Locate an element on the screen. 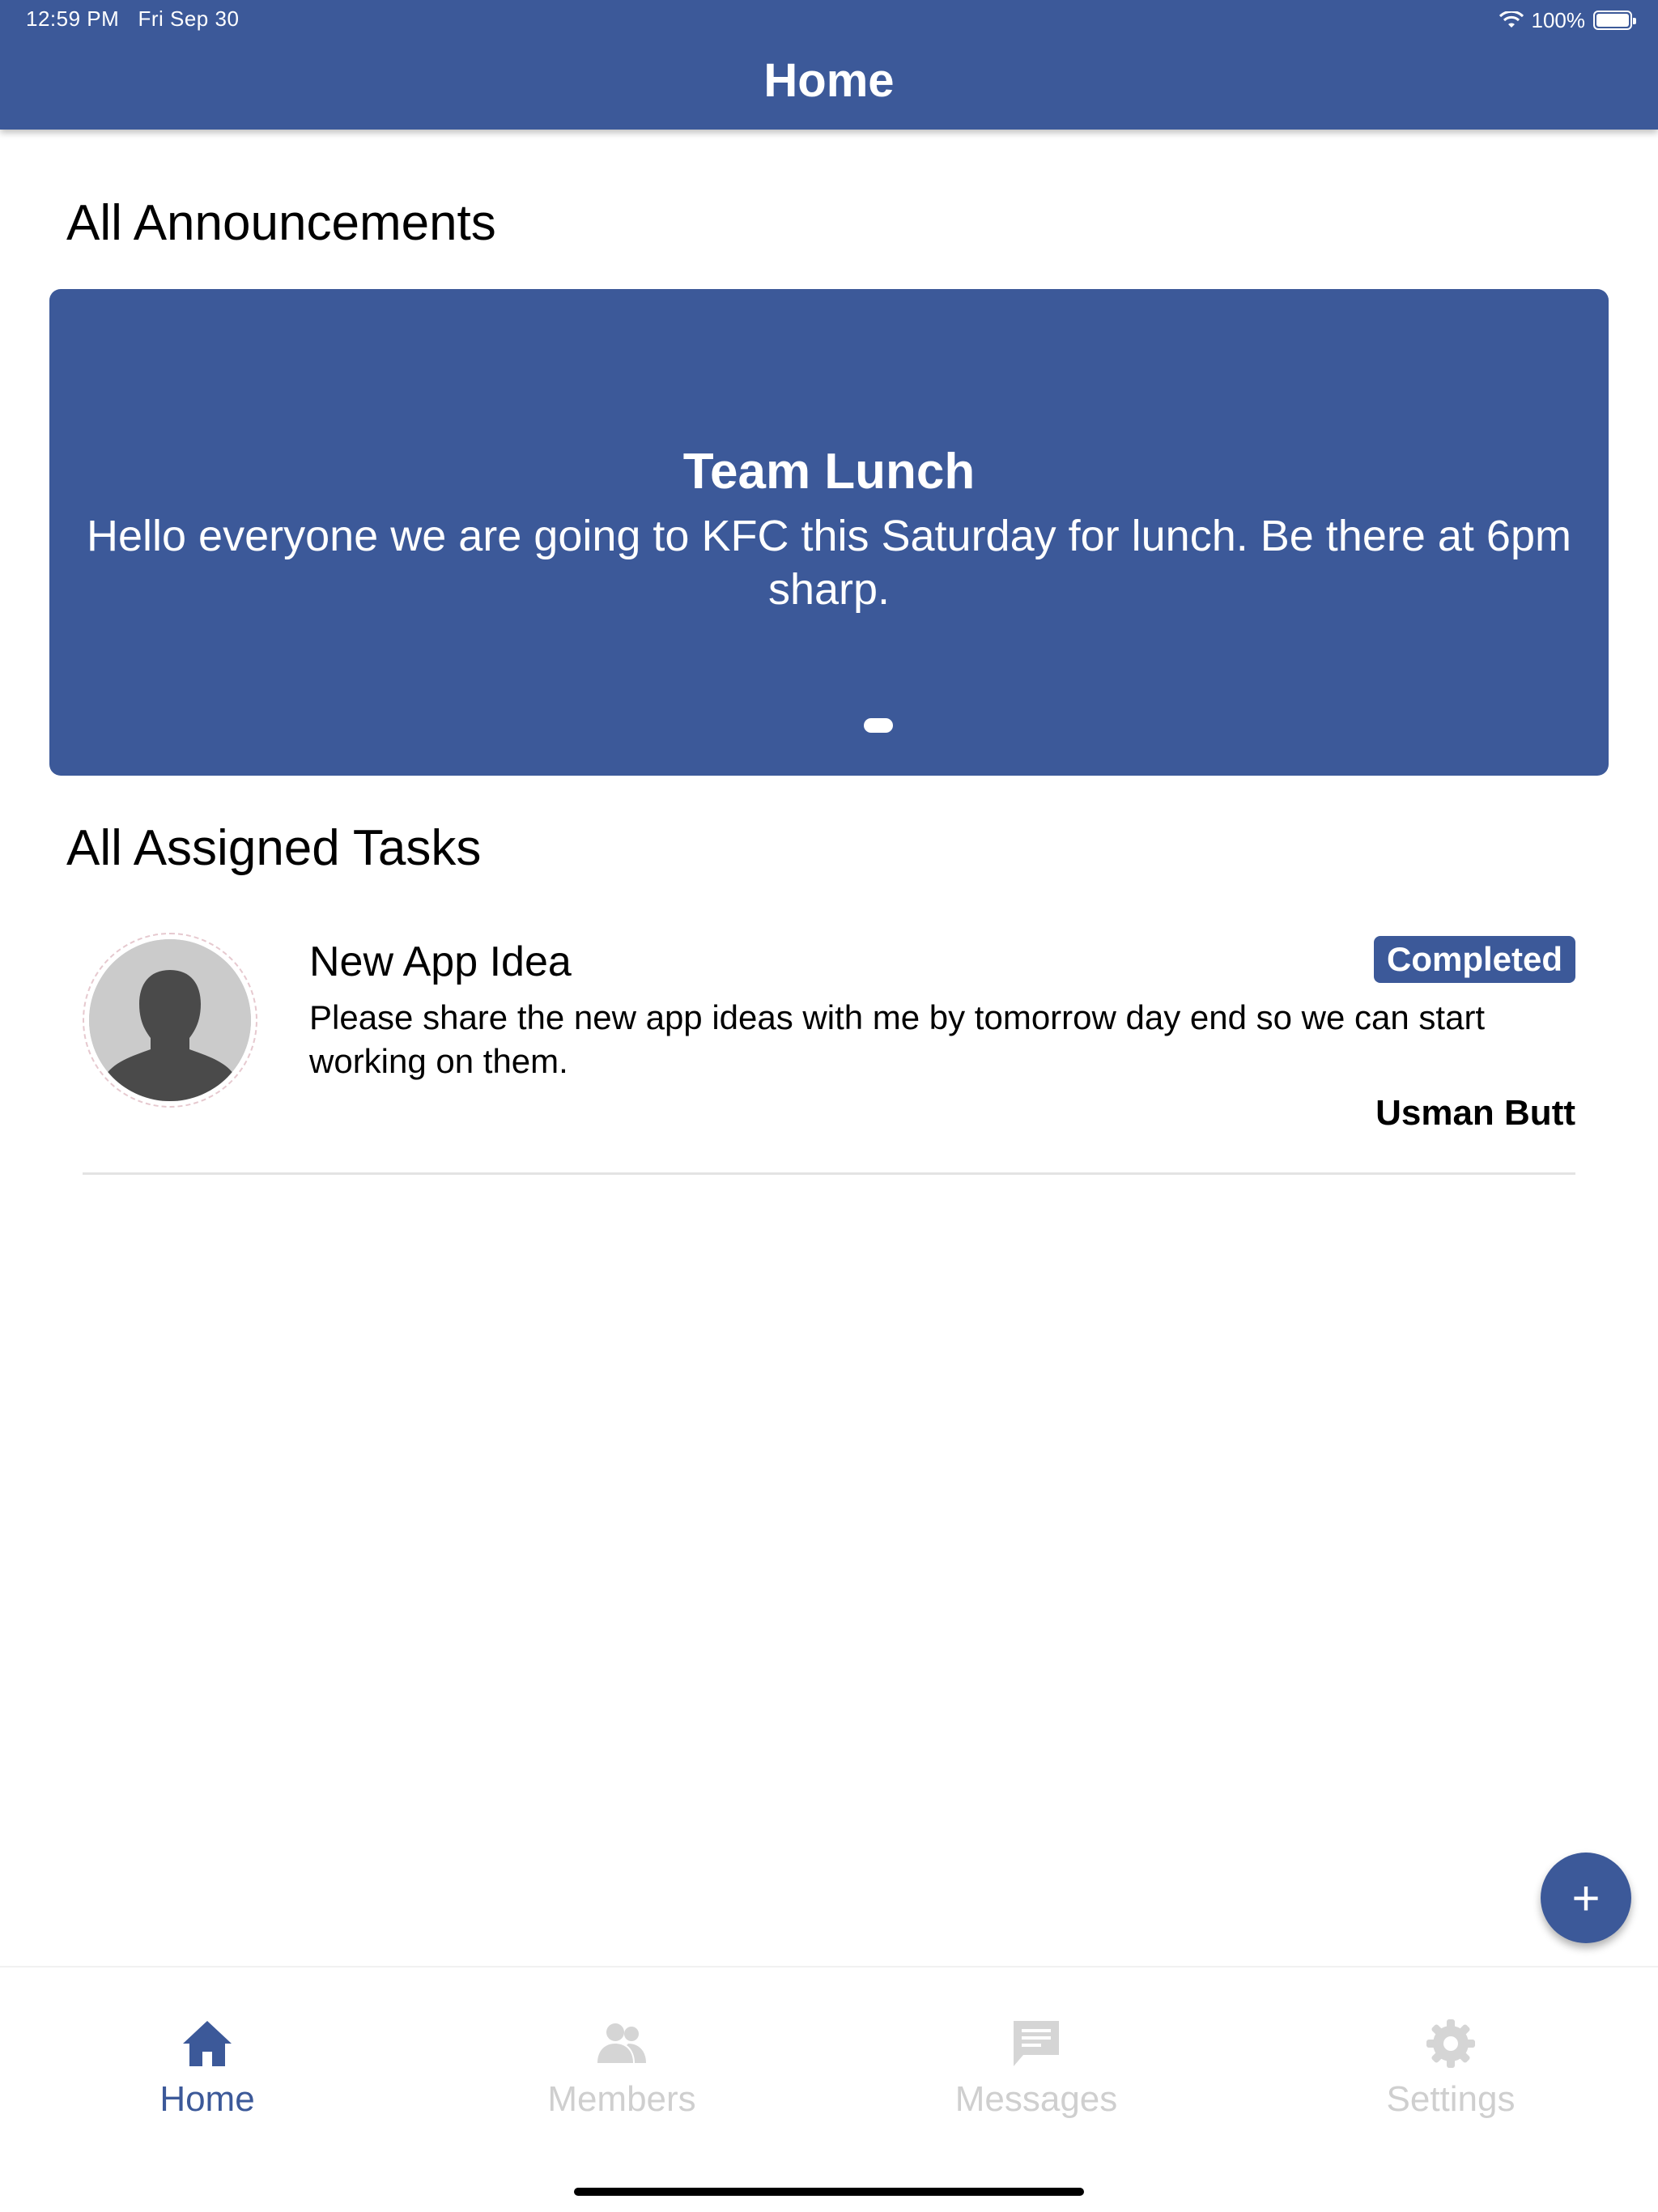 The height and width of the screenshot is (2212, 1658). status-time-text: 12:59 PM is located at coordinates (73, 19).